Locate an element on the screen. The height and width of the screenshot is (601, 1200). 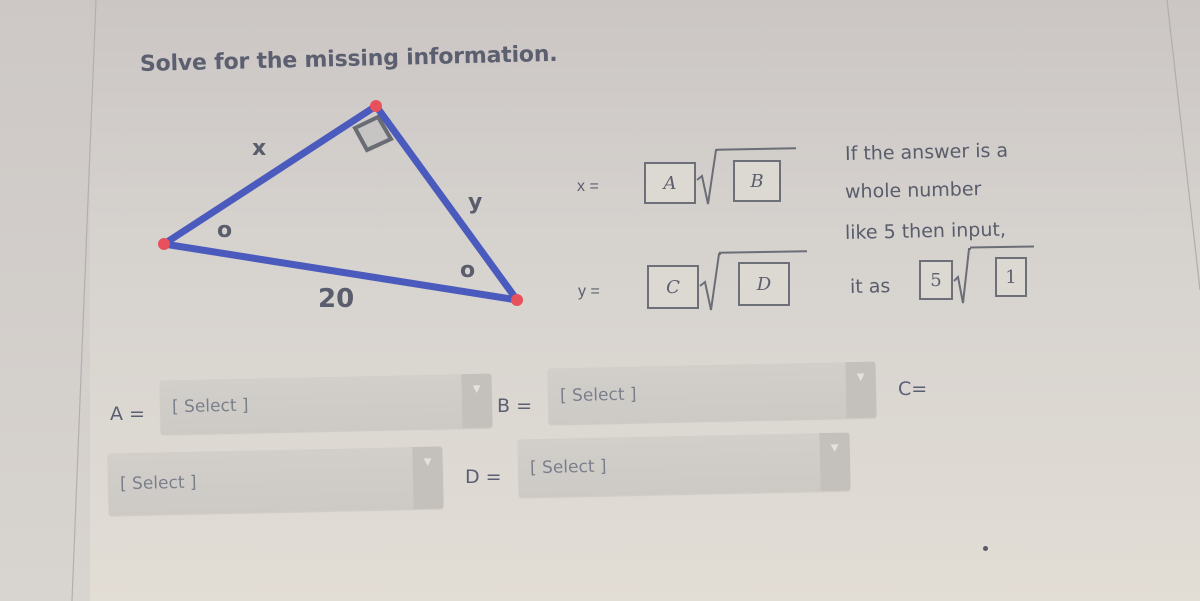
vertex-right is located at coordinates (517, 300).